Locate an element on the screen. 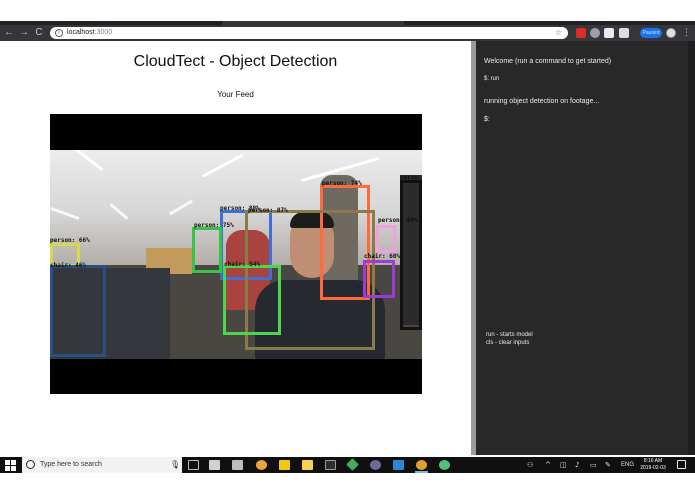 The image size is (695, 494). system-clock: 8:16 AM 2019-02-03 is located at coordinates (653, 465).